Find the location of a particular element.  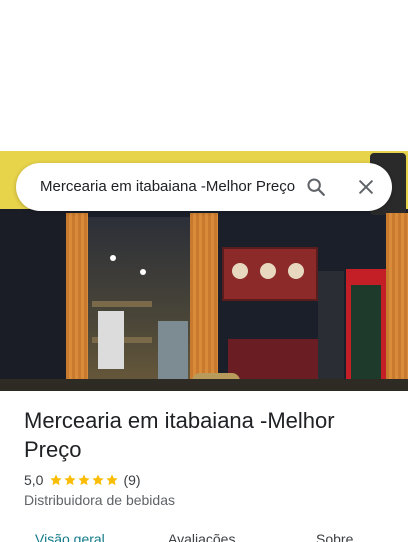

rating-stars is located at coordinates (84, 480).